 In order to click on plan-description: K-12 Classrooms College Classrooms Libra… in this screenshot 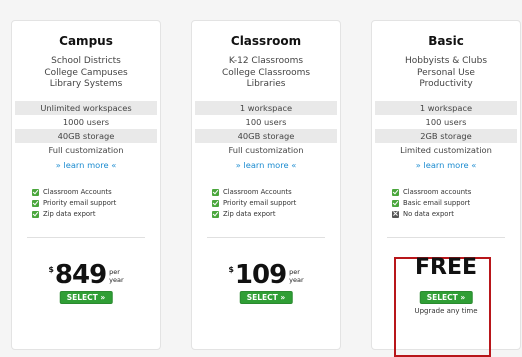, I will do `click(266, 74)`.